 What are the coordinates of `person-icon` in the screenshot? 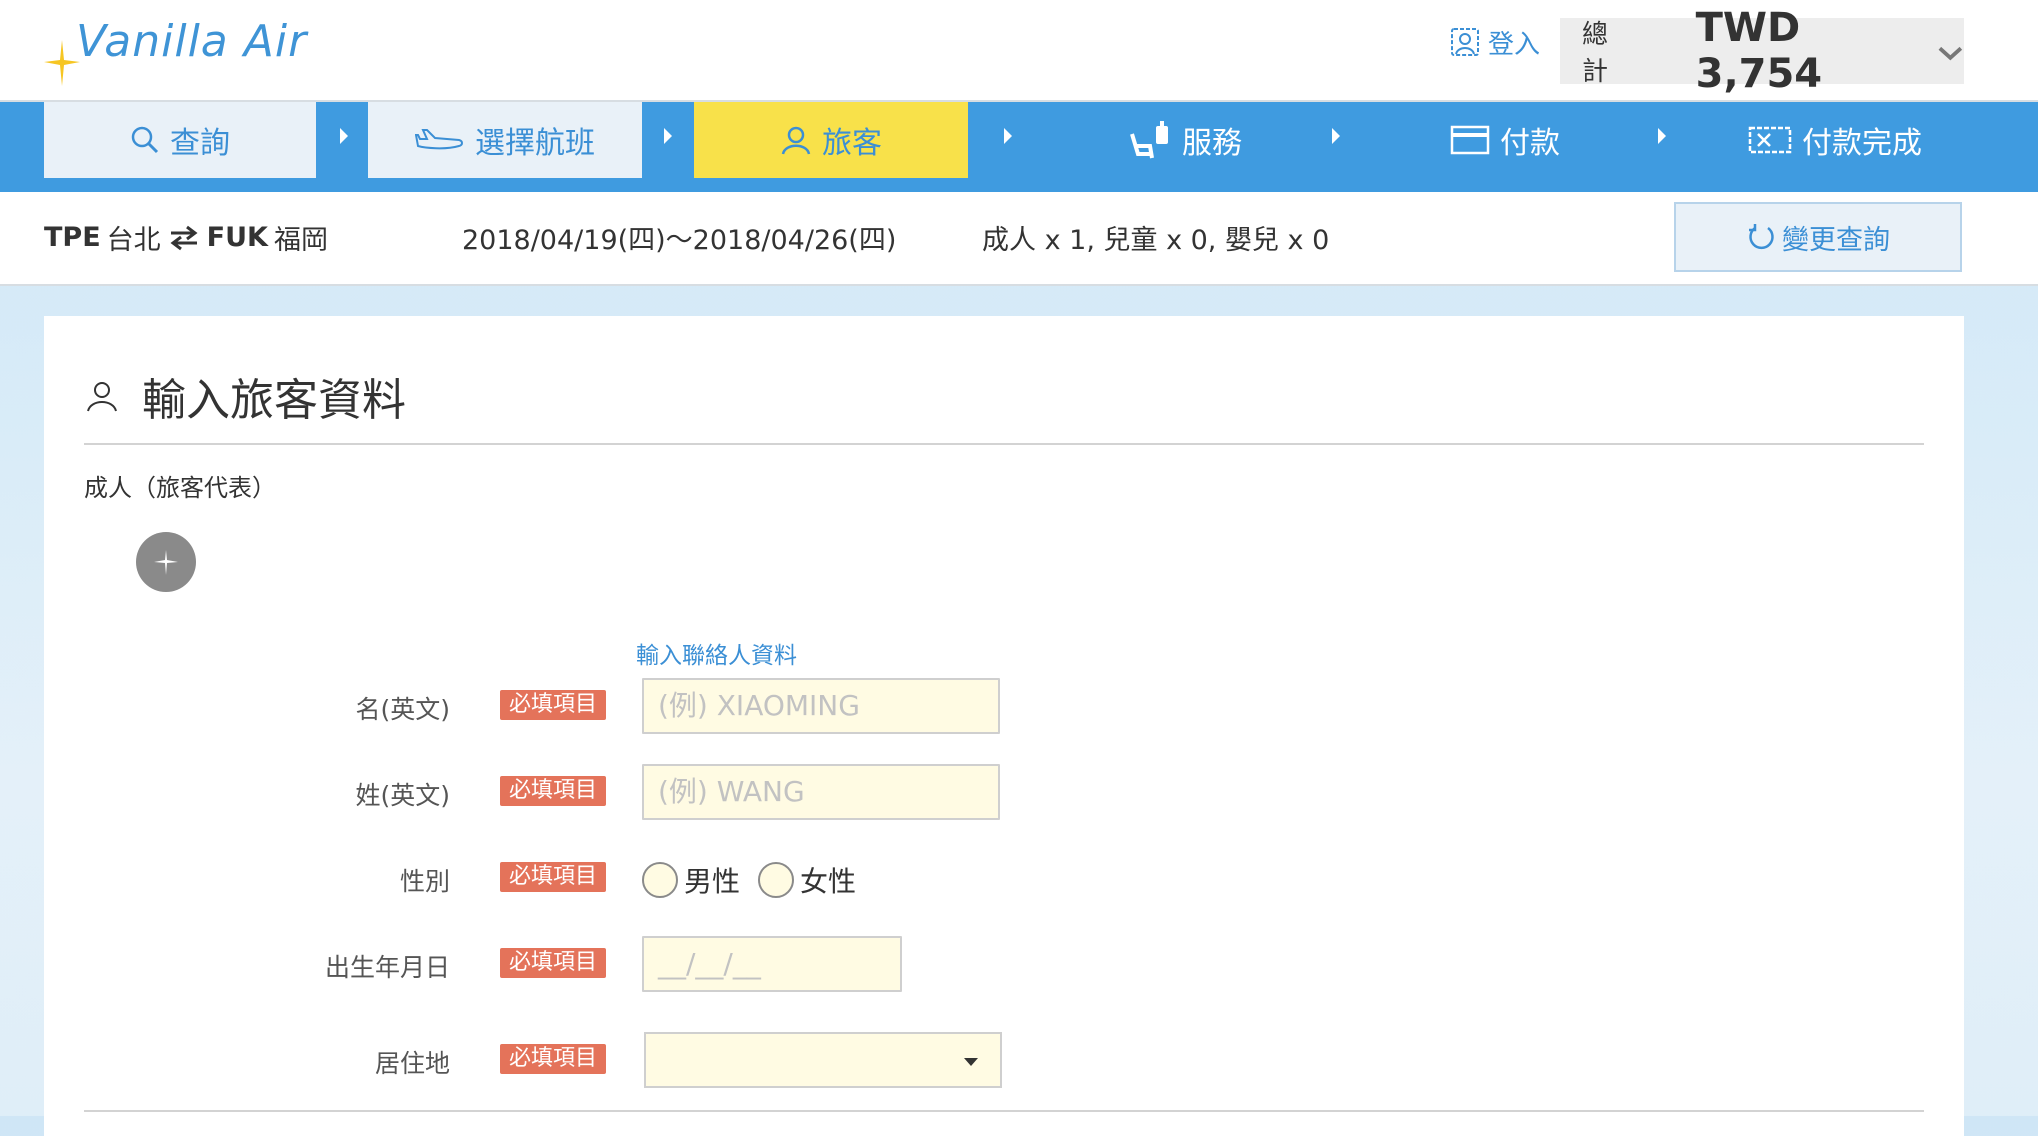 It's located at (796, 140).